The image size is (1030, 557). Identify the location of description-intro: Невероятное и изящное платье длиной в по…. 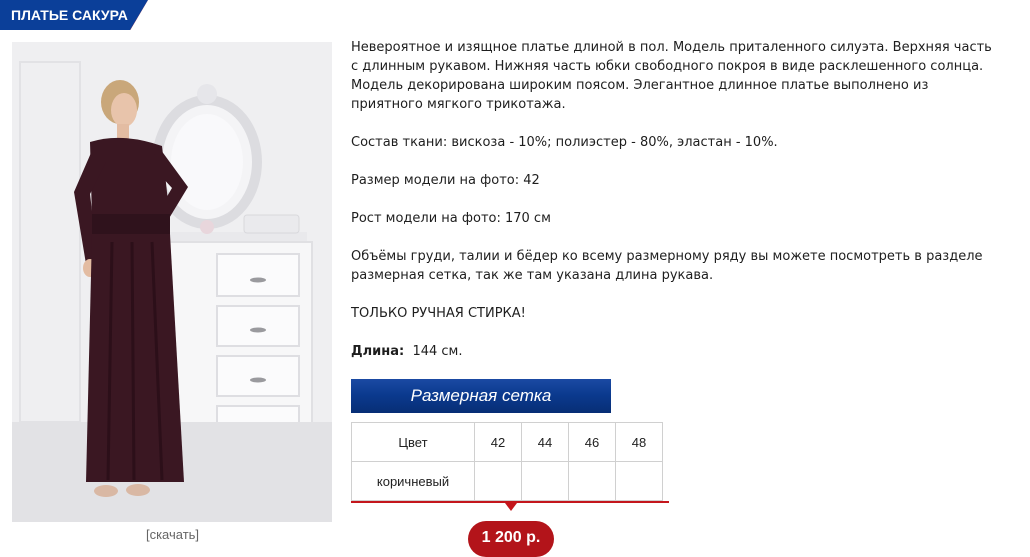
(671, 76).